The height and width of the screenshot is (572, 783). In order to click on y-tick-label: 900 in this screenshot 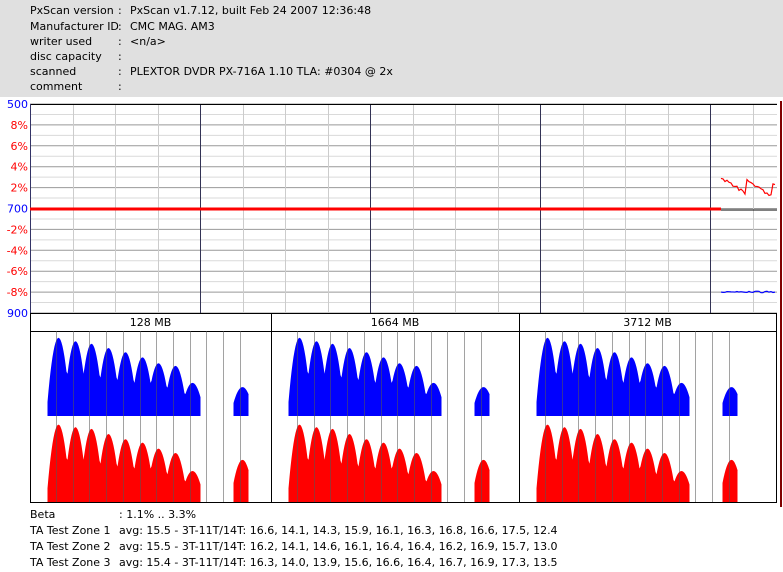, I will do `click(17, 313)`.